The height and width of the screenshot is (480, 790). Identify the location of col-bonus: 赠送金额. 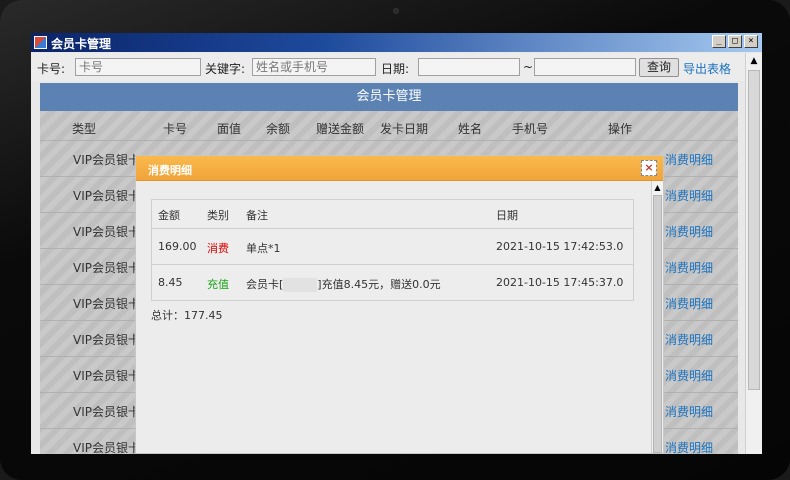
(340, 129).